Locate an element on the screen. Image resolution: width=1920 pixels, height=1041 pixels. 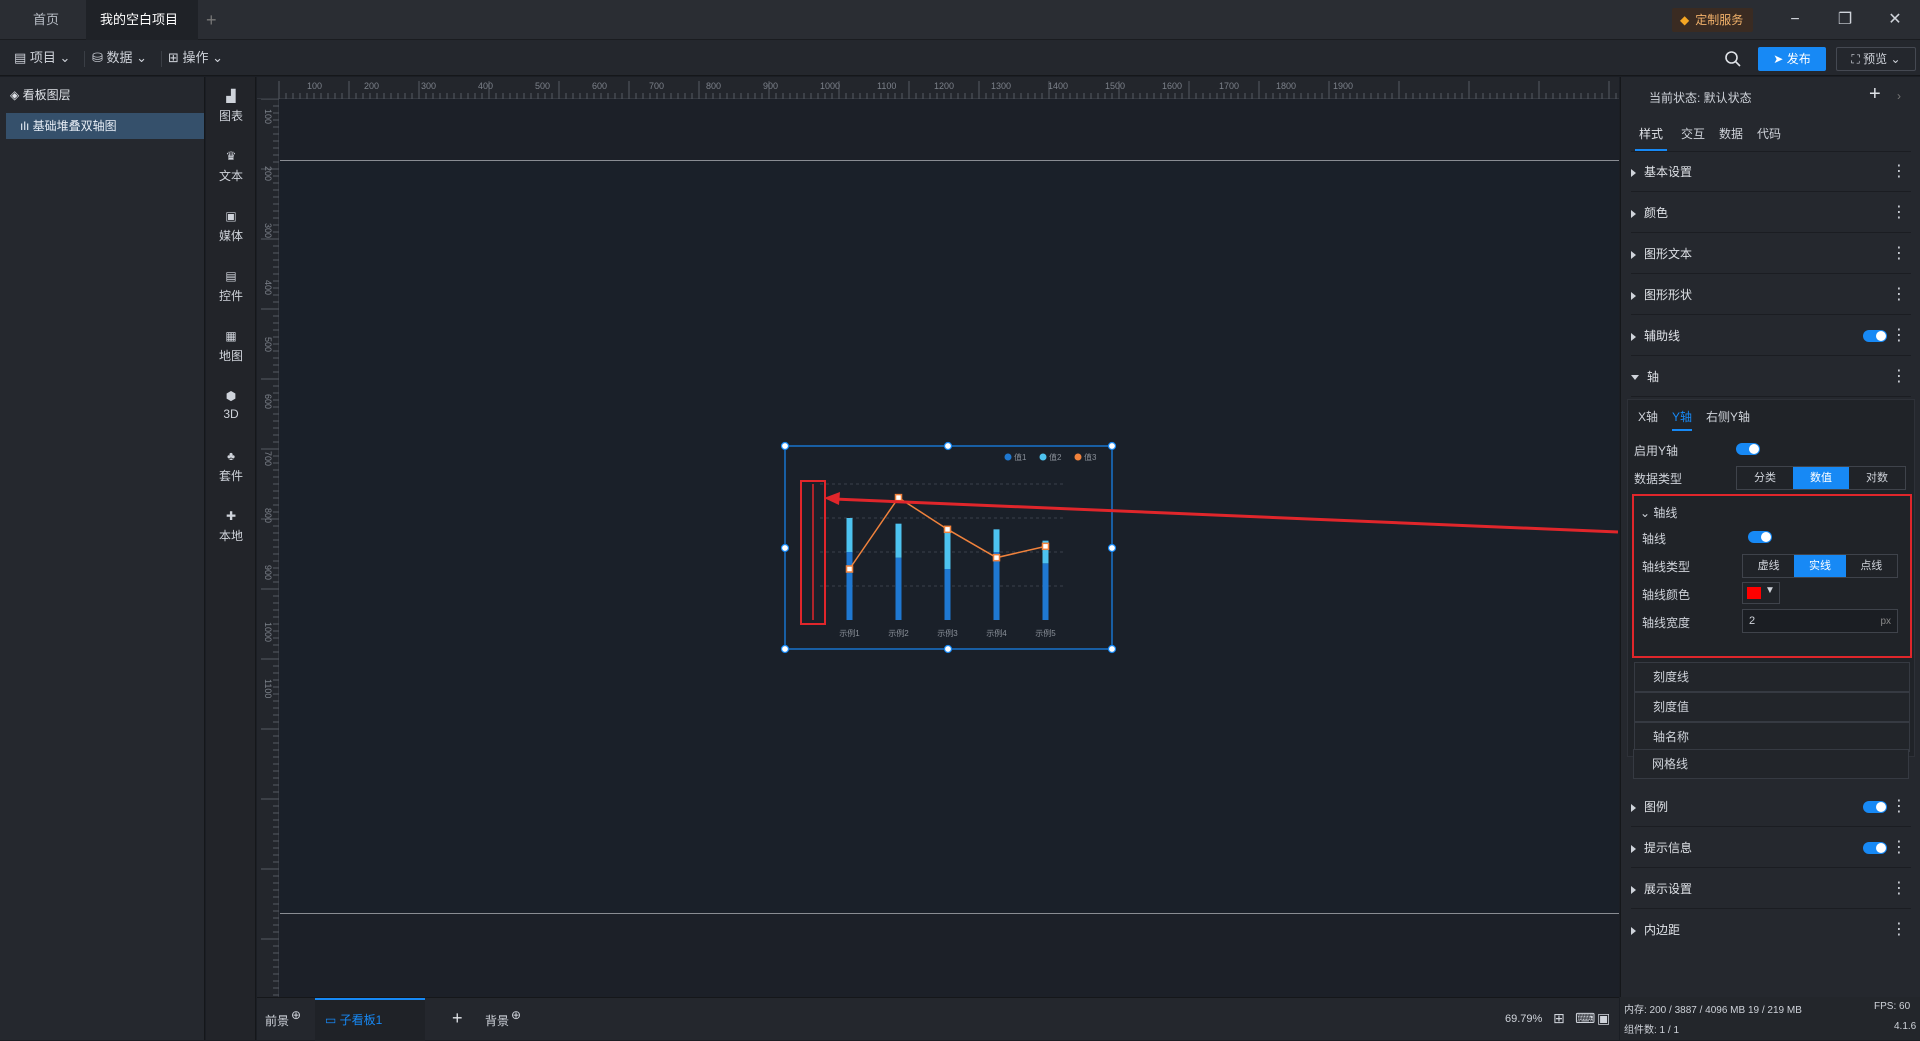
axis-line-group-header: ⌄ 轴线 is located at coordinates (1658, 512).